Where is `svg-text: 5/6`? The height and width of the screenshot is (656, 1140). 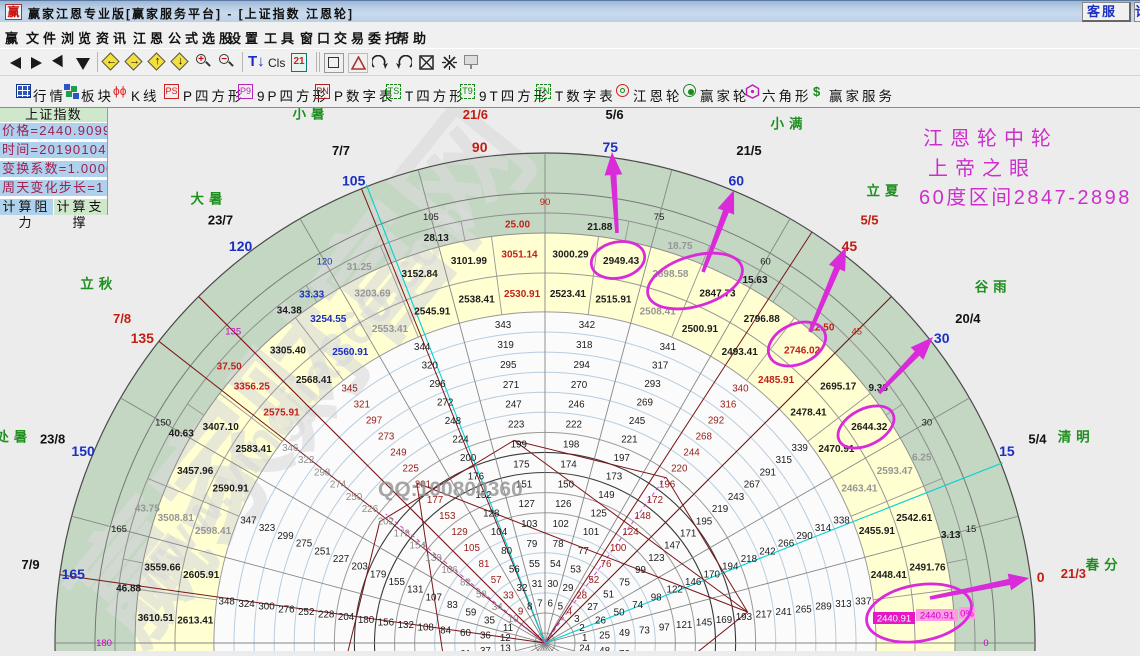 svg-text: 5/6 is located at coordinates (615, 115).